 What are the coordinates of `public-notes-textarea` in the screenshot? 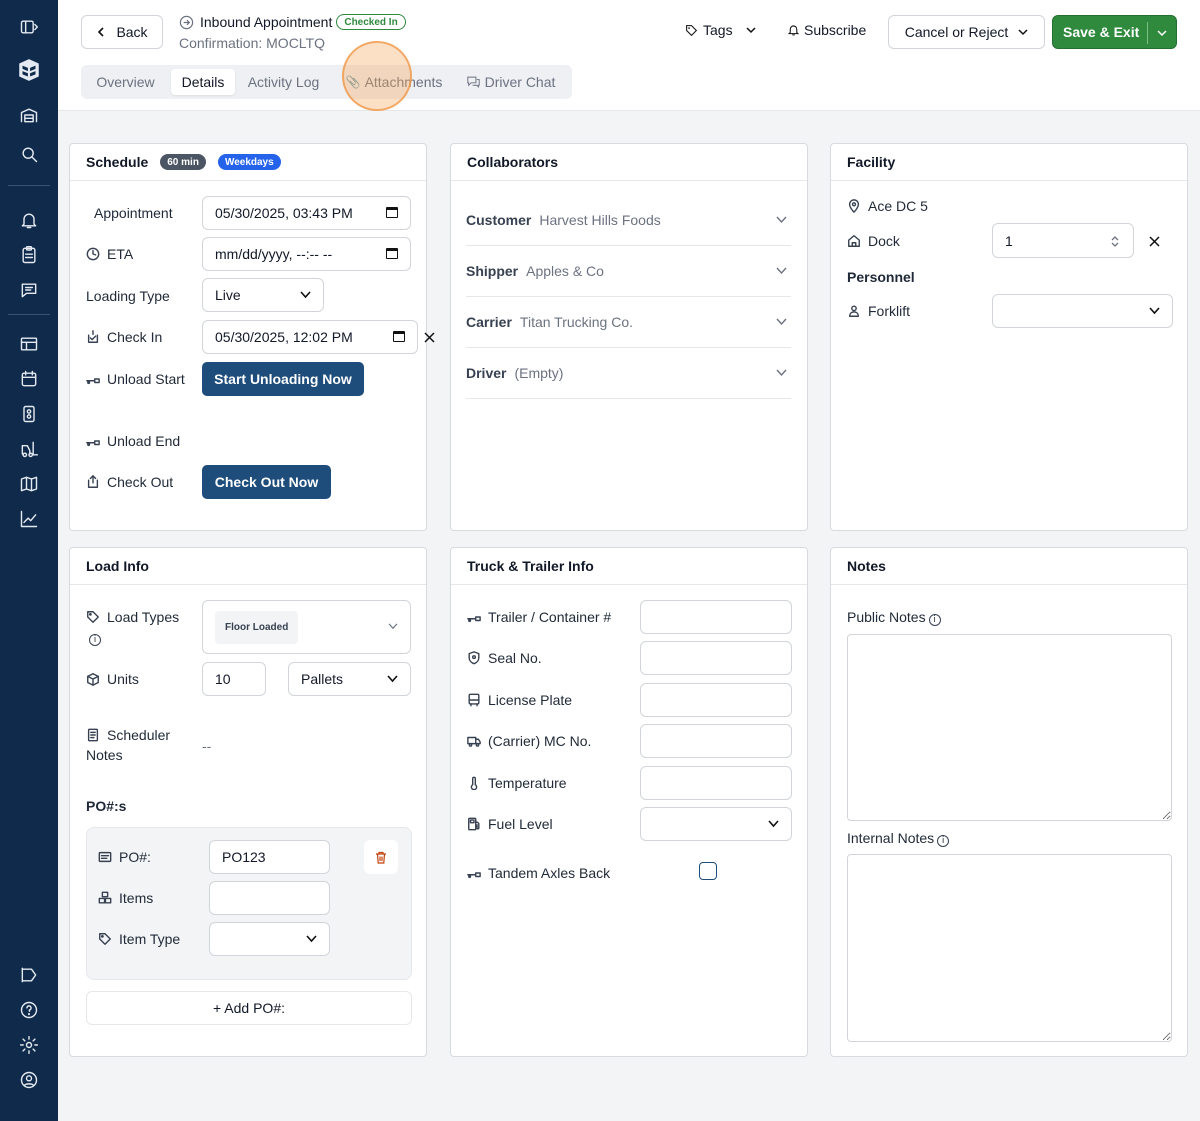 It's located at (1009, 727).